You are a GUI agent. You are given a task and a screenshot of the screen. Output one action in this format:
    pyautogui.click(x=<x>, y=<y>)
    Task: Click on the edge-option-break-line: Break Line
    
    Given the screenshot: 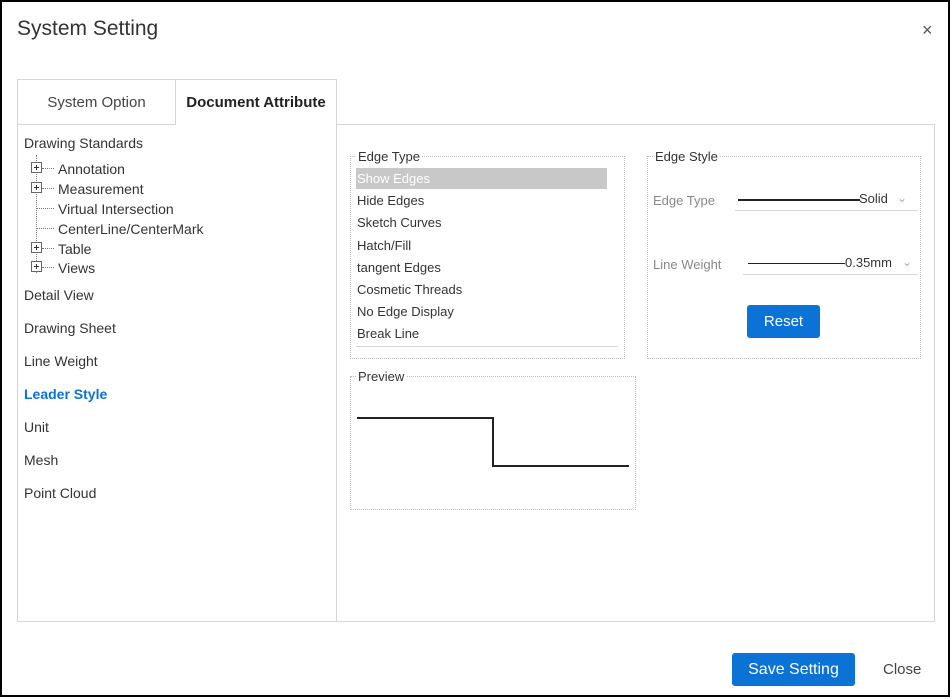 What is the action you would take?
    pyautogui.click(x=481, y=333)
    